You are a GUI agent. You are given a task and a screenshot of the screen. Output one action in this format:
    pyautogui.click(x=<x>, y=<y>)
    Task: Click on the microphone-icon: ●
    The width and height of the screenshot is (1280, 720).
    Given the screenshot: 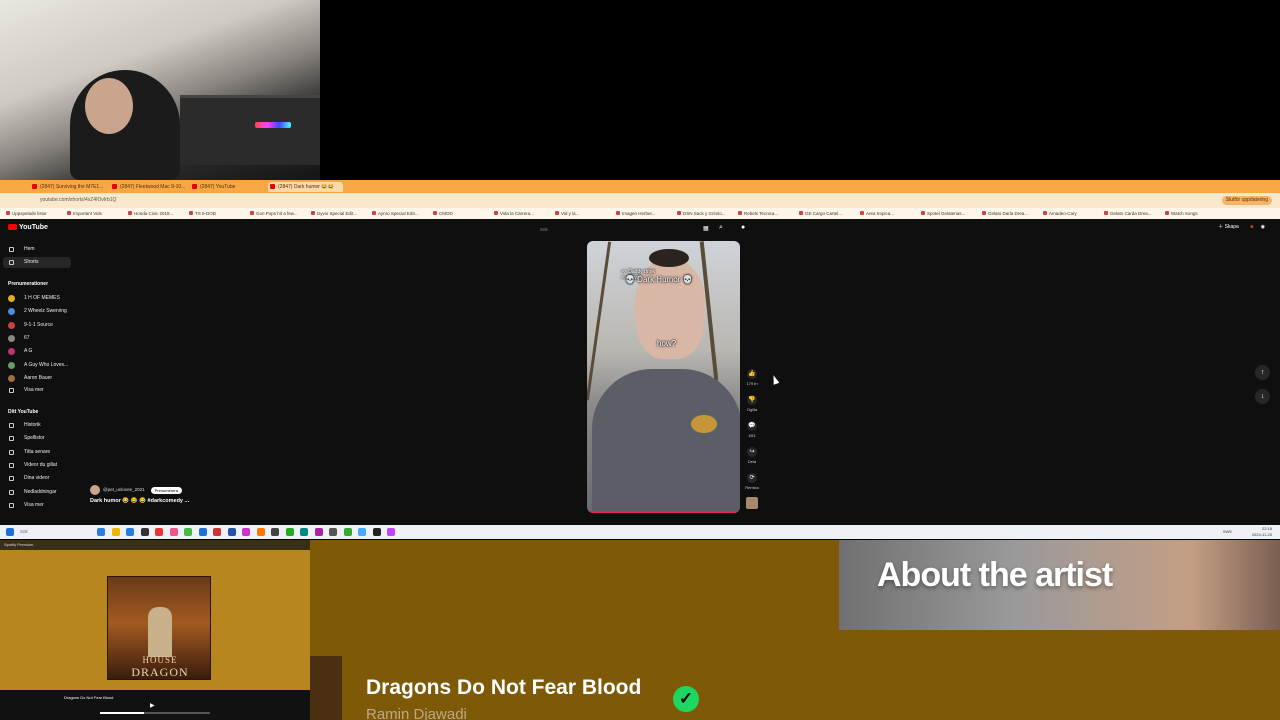 What is the action you would take?
    pyautogui.click(x=743, y=227)
    